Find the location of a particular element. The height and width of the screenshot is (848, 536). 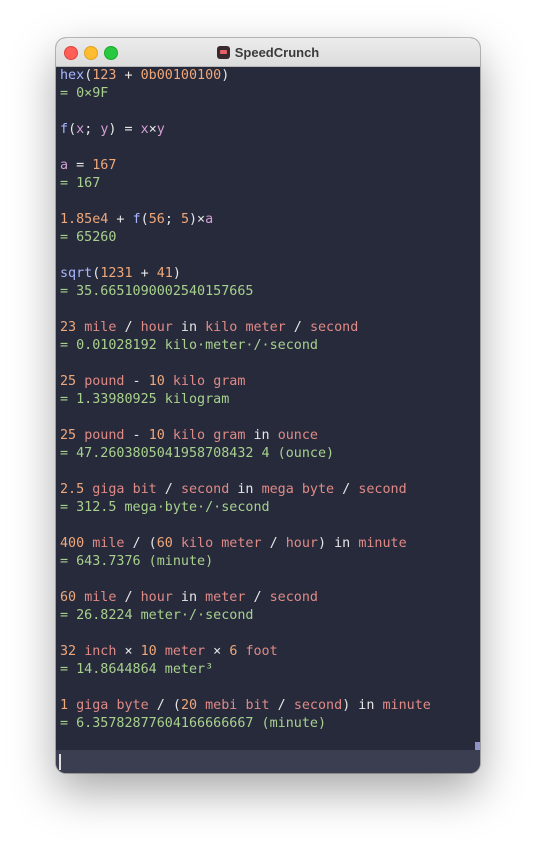

result-line: = 643.7376 (minute) is located at coordinates (270, 562).